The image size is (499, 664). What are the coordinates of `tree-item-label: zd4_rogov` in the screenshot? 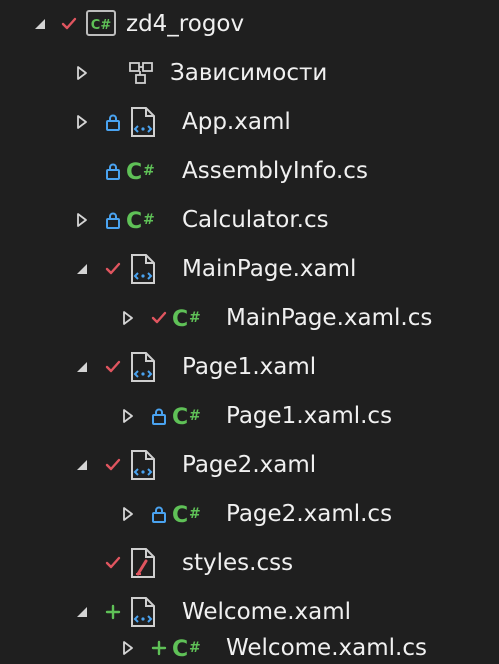 It's located at (185, 24).